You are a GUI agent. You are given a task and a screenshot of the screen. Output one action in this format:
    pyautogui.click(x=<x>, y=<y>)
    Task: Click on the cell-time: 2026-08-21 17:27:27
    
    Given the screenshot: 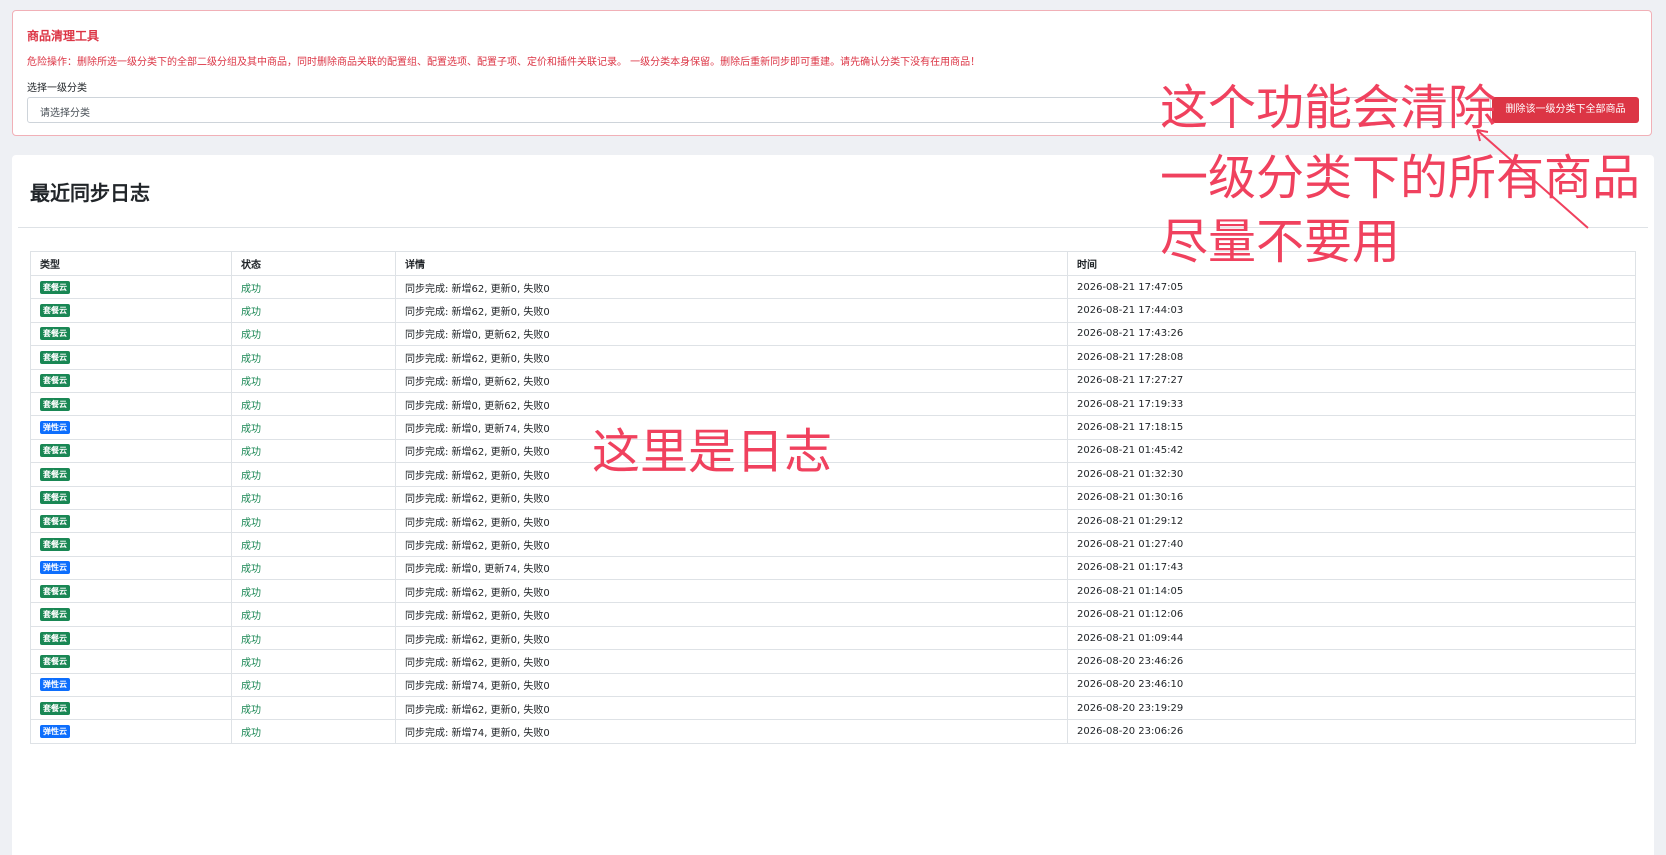 What is the action you would take?
    pyautogui.click(x=1351, y=380)
    